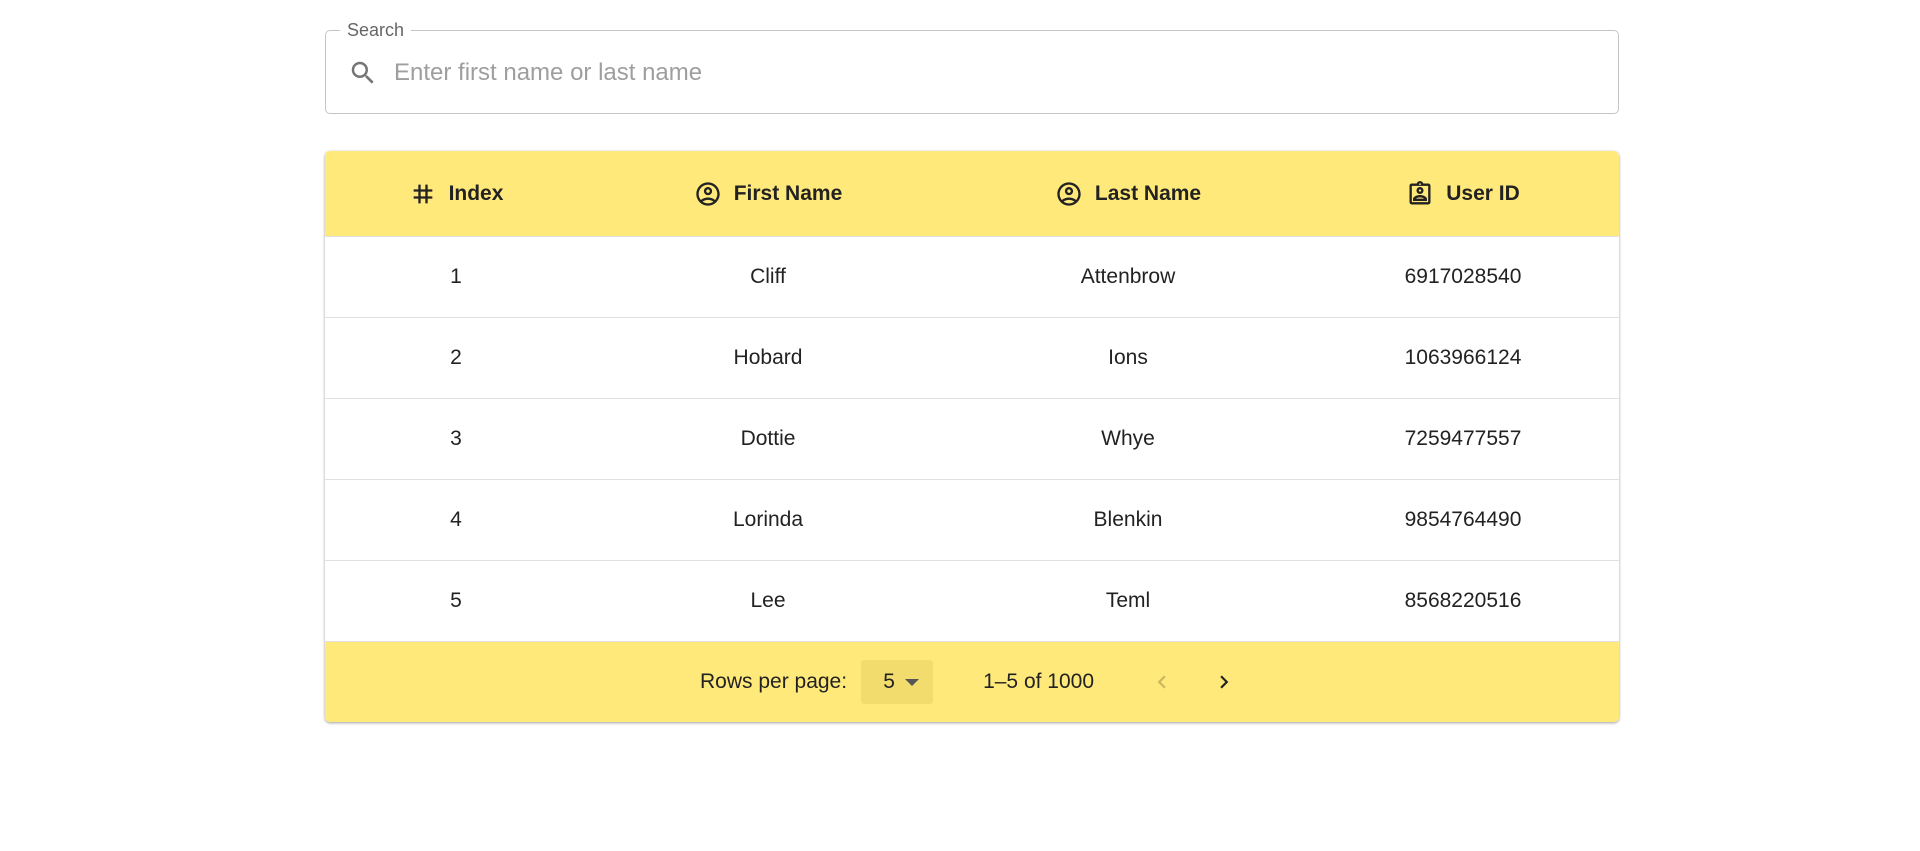 The width and height of the screenshot is (1920, 851). I want to click on table-row: 4 Lorinda Blenkin 9854764490, so click(972, 520).